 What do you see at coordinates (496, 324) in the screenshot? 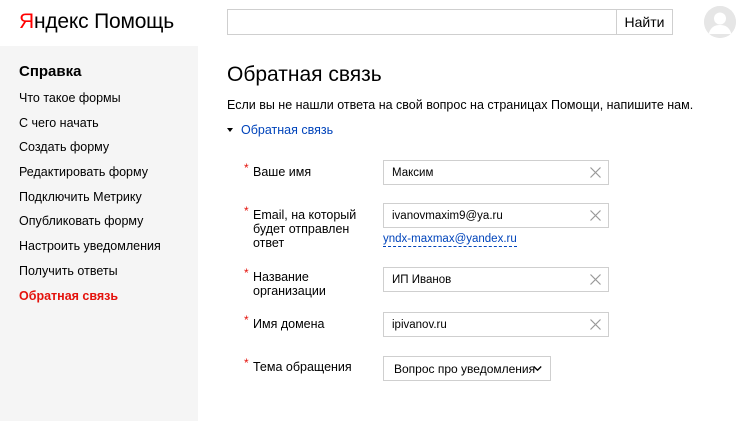
I see `domain-field: ipivanov.ru` at bounding box center [496, 324].